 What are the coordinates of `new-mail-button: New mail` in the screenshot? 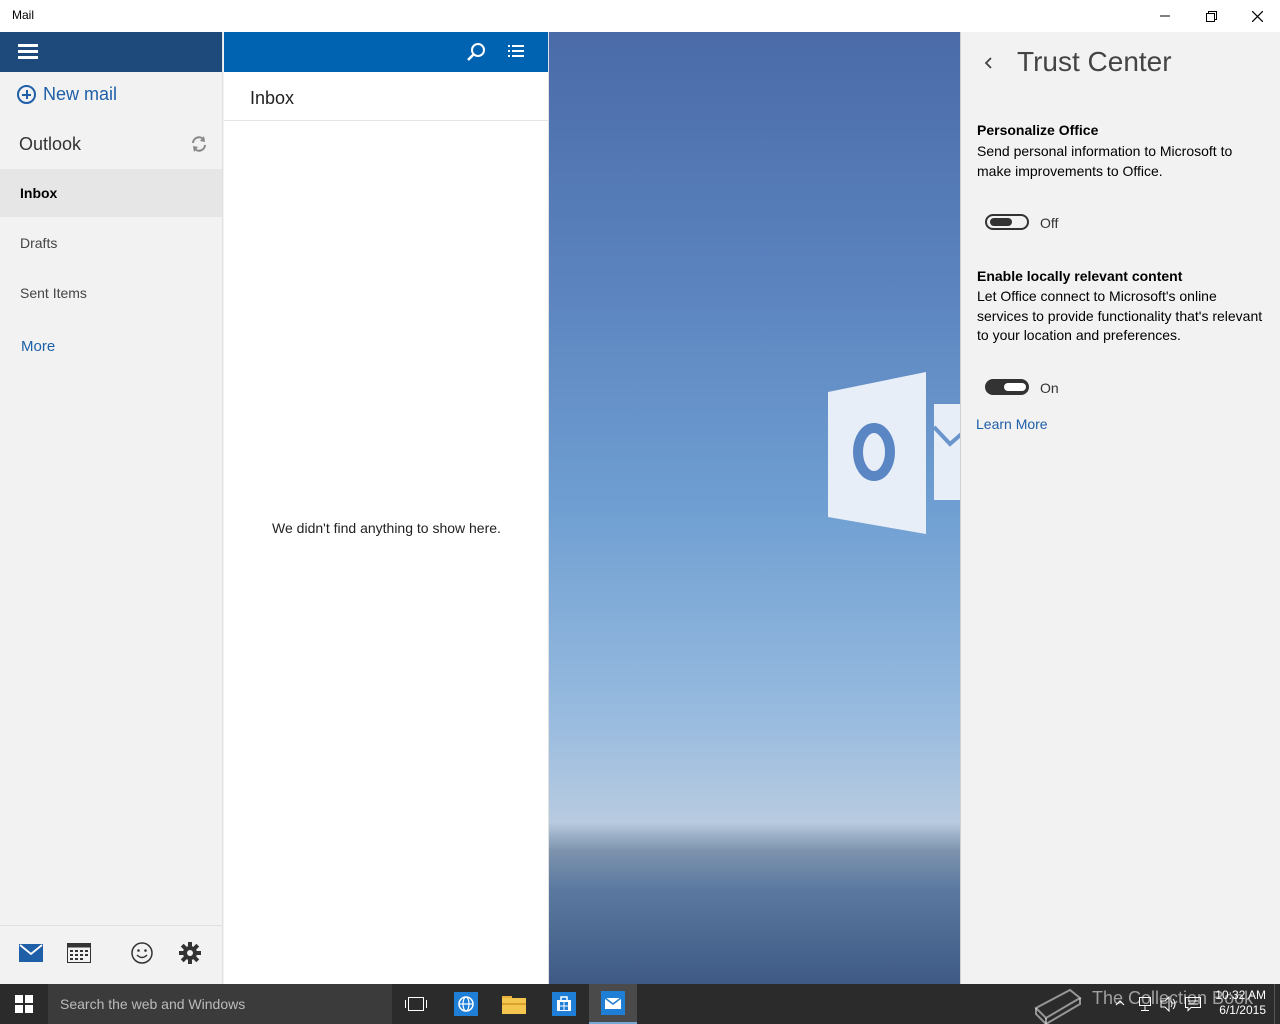 It's located at (67, 94).